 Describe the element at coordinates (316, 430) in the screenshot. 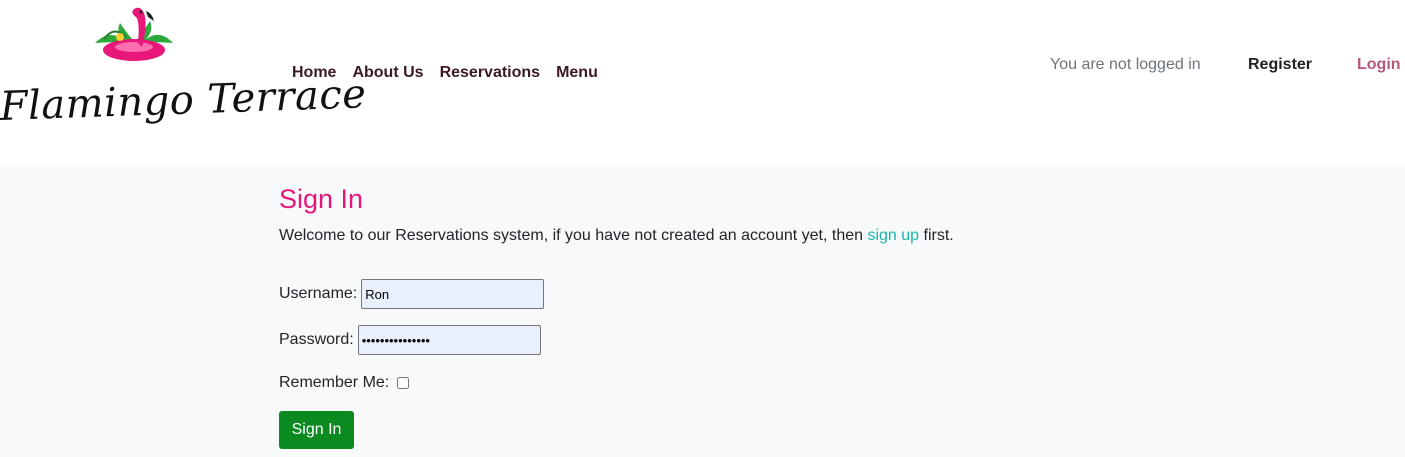

I see `sign-in-button: Sign In` at that location.